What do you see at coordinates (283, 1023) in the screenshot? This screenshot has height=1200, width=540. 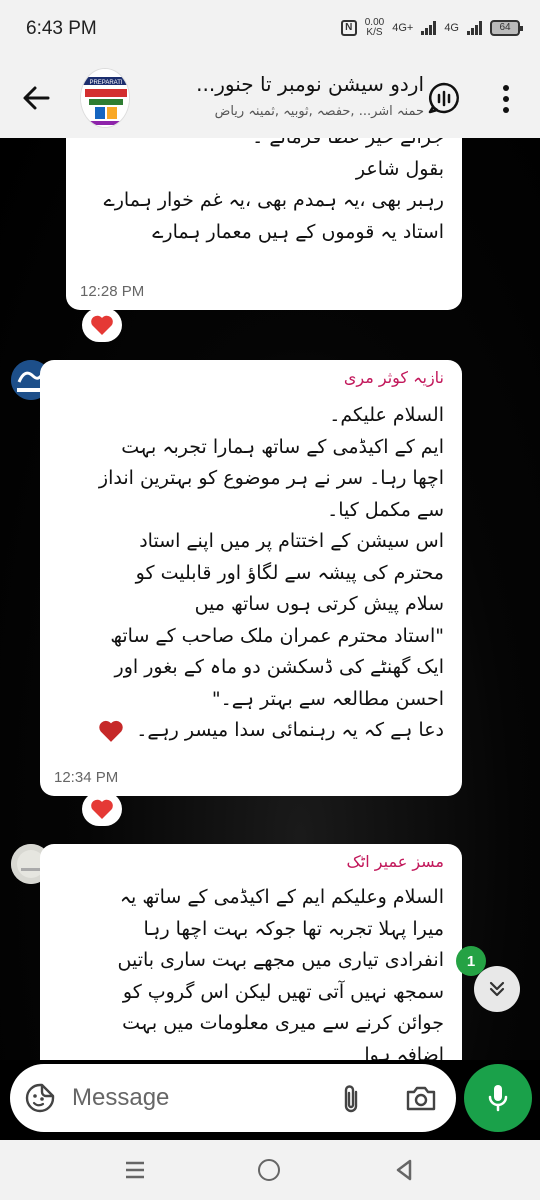 I see `message-line: جوائن کرنے سے میری معلومات میں بہت` at bounding box center [283, 1023].